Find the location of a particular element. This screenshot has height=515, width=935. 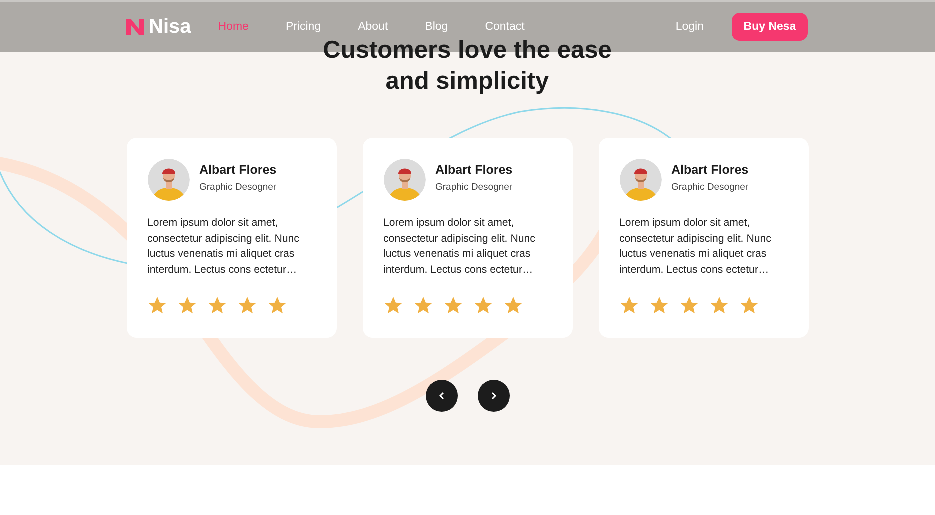

previous-button is located at coordinates (442, 396).